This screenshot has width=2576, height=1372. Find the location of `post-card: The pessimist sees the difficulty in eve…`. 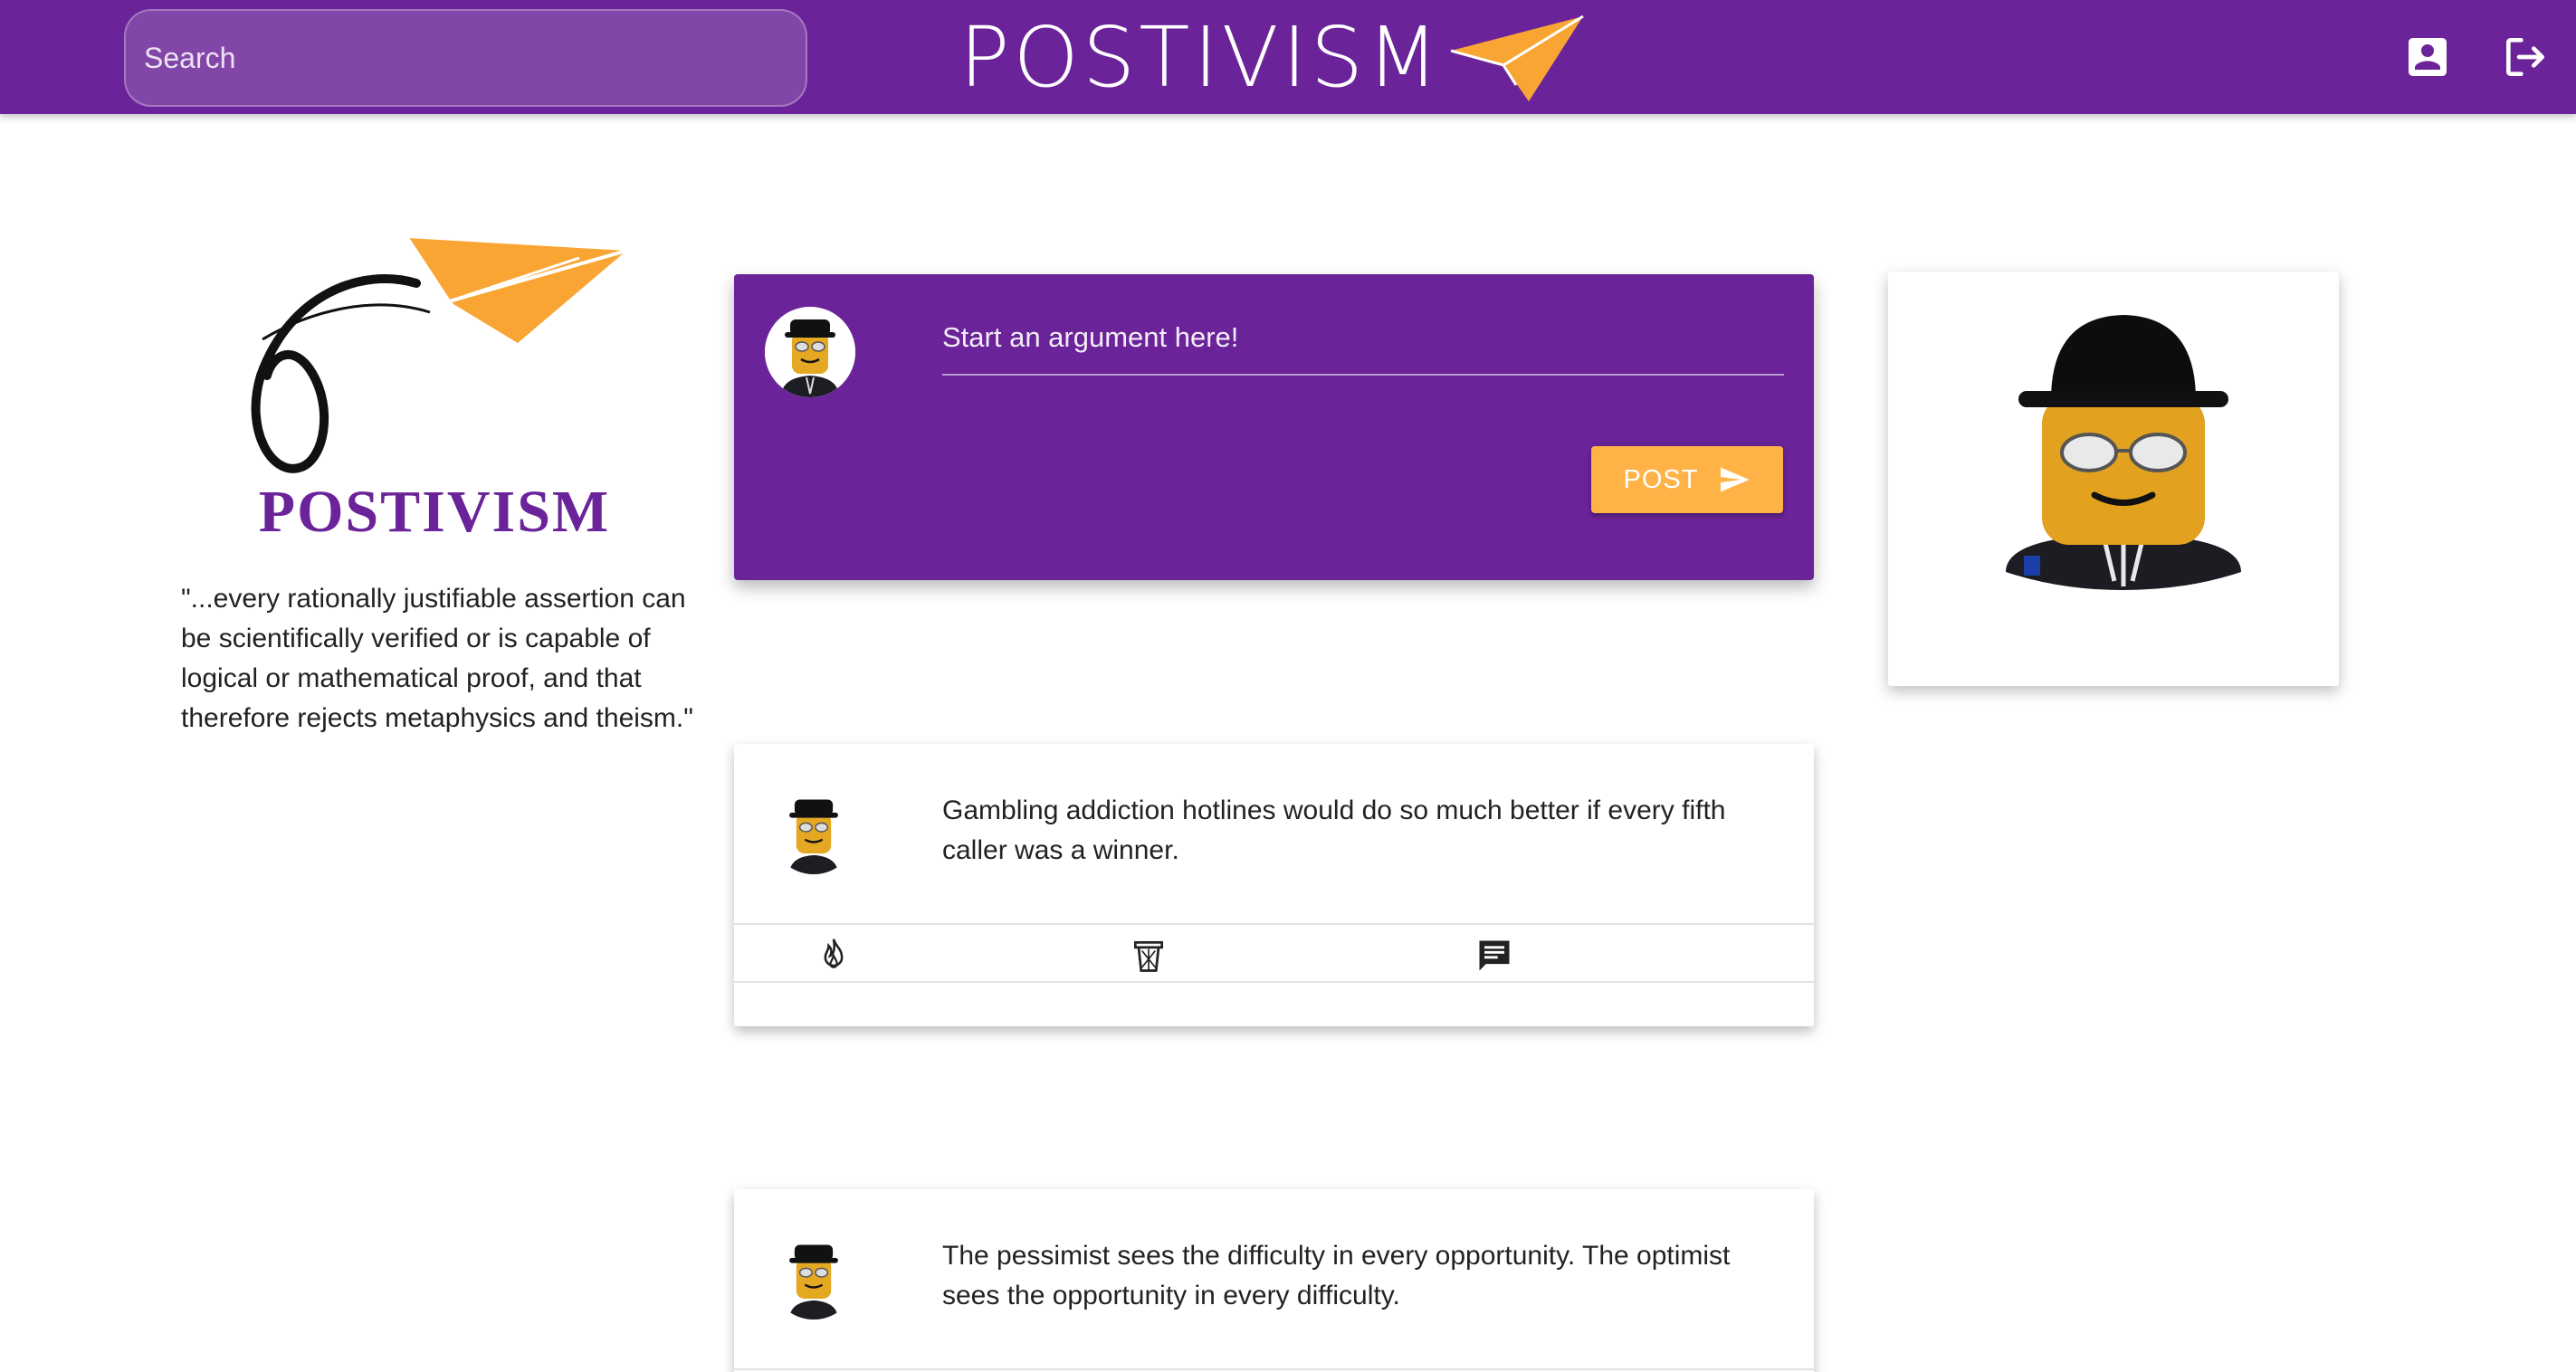

post-card: The pessimist sees the difficulty in eve… is located at coordinates (1274, 1280).